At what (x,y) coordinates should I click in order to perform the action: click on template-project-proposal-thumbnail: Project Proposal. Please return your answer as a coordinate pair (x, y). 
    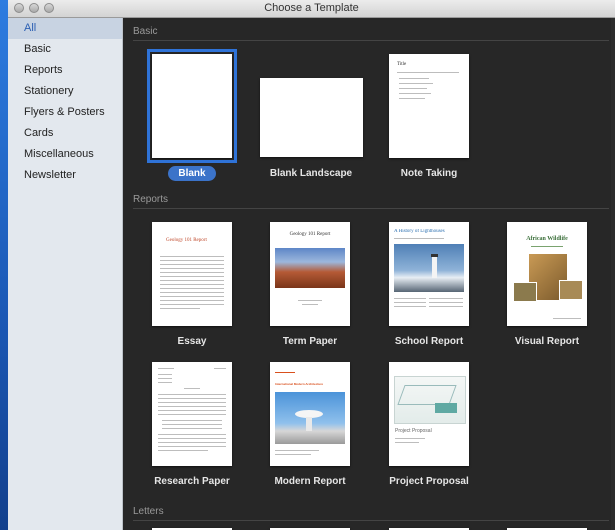
    Looking at the image, I should click on (429, 414).